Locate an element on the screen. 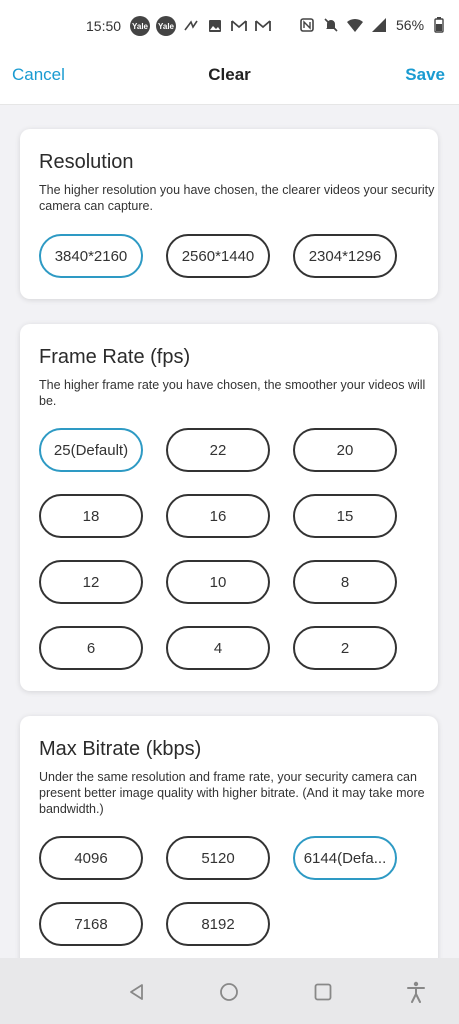 This screenshot has width=459, height=1024. nfc-icon is located at coordinates (307, 25).